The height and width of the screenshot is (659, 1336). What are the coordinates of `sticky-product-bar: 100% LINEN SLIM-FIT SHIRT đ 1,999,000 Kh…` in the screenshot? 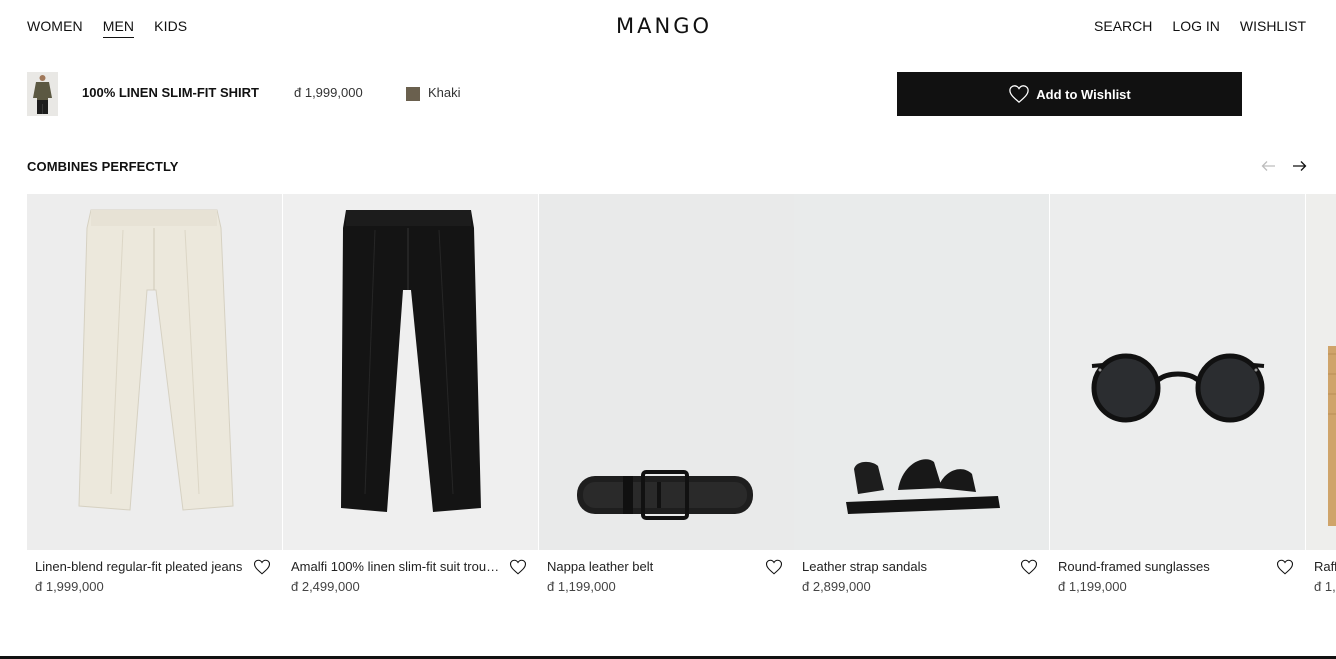 It's located at (634, 94).